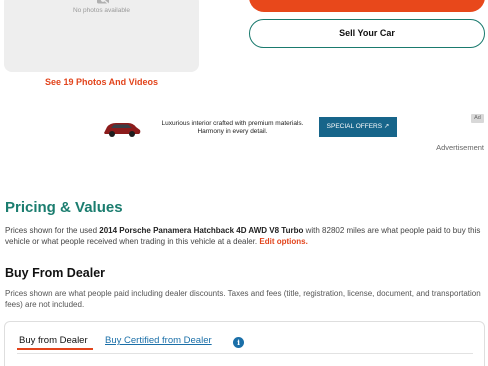  What do you see at coordinates (55, 273) in the screenshot?
I see `buy-from-dealer-title: Buy From Dealer` at bounding box center [55, 273].